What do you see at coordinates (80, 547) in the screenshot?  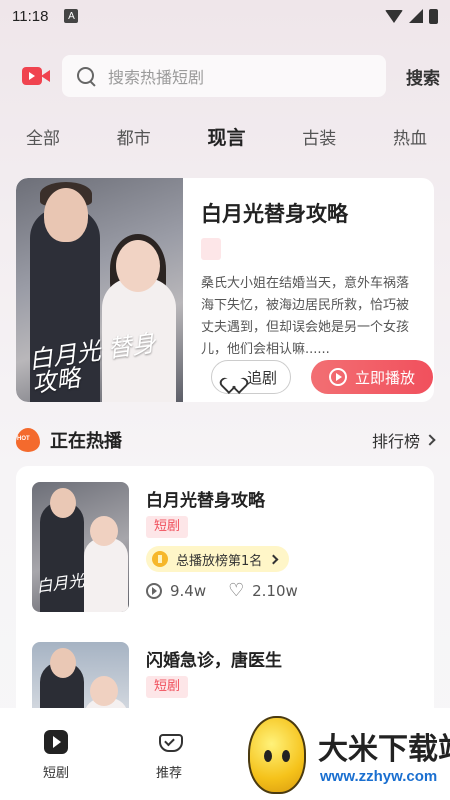 I see `item-poster: 白月光` at bounding box center [80, 547].